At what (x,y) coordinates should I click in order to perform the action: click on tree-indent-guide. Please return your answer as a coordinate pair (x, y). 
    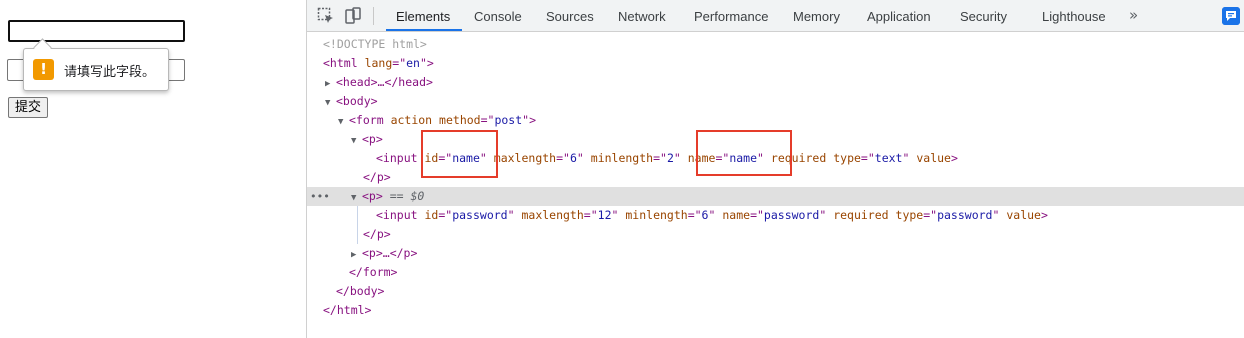
    Looking at the image, I should click on (357, 225).